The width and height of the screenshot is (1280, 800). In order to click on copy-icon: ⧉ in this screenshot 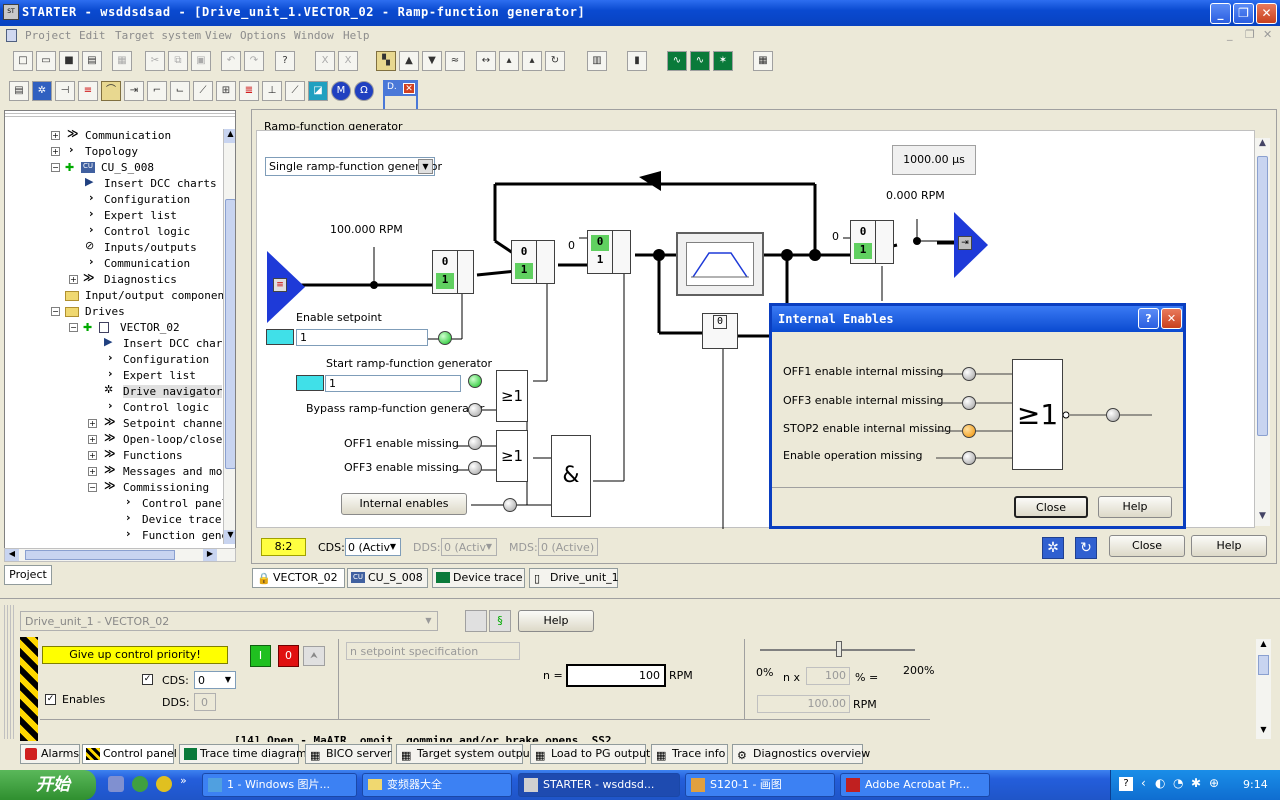, I will do `click(178, 61)`.